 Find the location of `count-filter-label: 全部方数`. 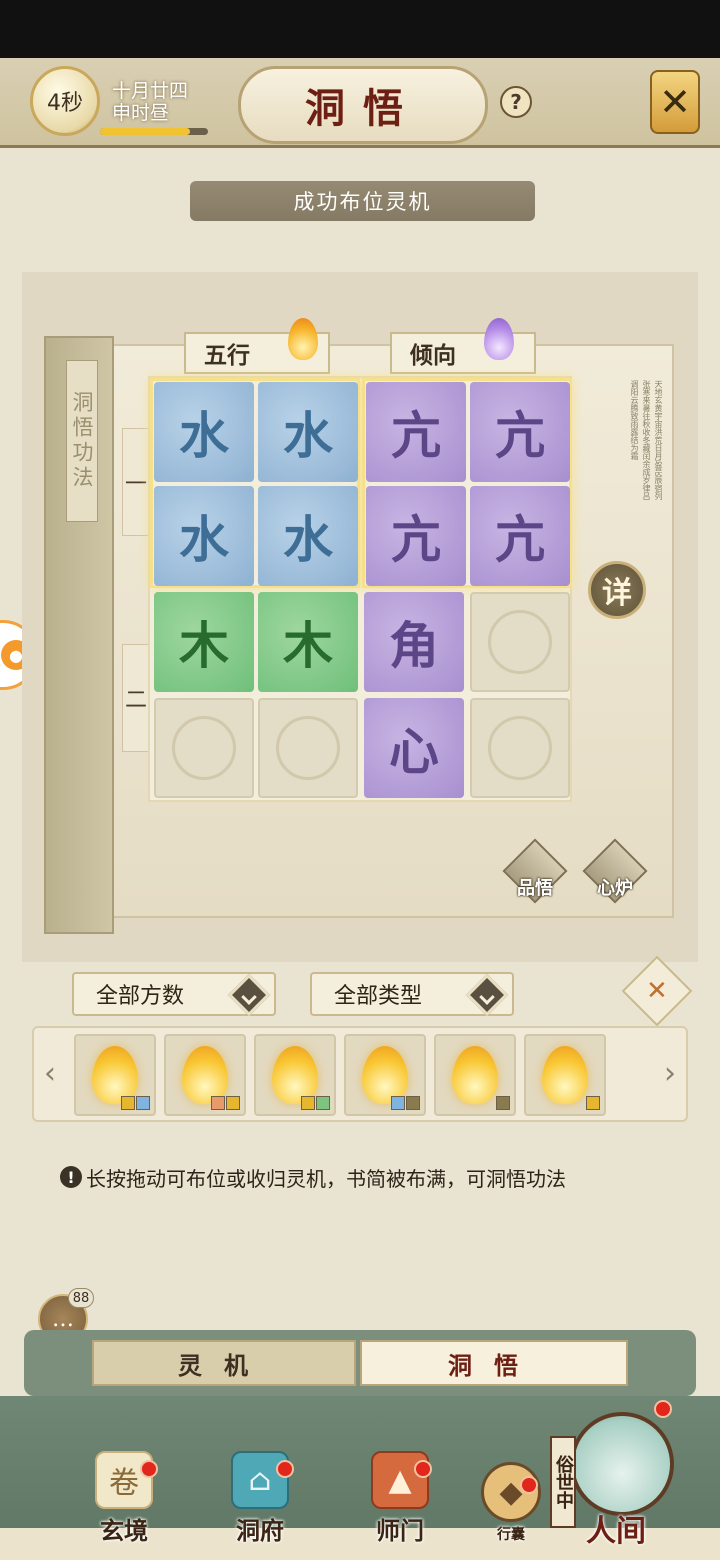

count-filter-label: 全部方数 is located at coordinates (140, 996).